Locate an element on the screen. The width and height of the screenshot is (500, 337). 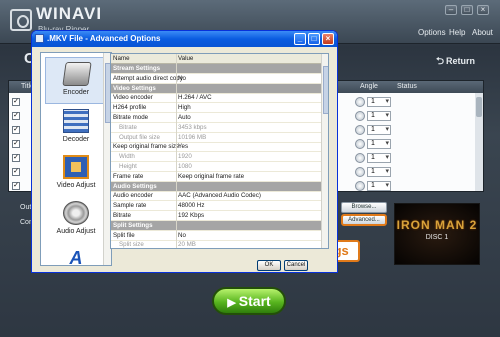
menu-help: Help is located at coordinates (457, 32).